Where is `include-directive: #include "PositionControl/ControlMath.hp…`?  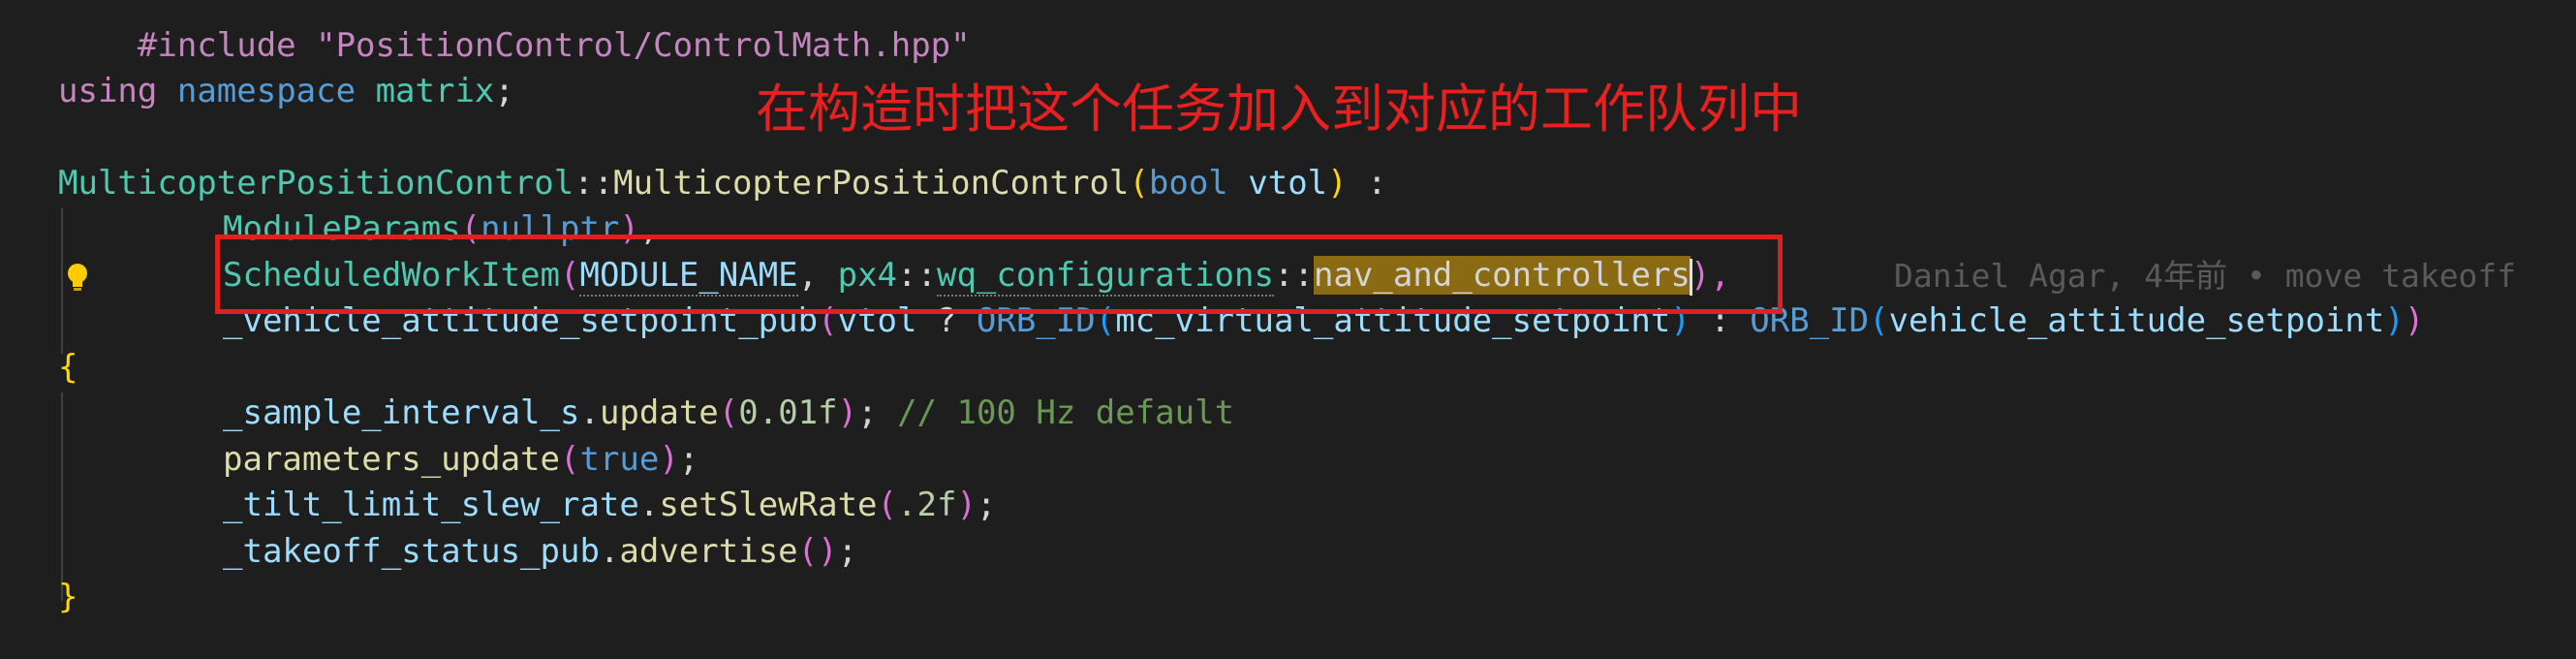
include-directive: #include "PositionControl/ControlMath.hp… is located at coordinates (554, 45).